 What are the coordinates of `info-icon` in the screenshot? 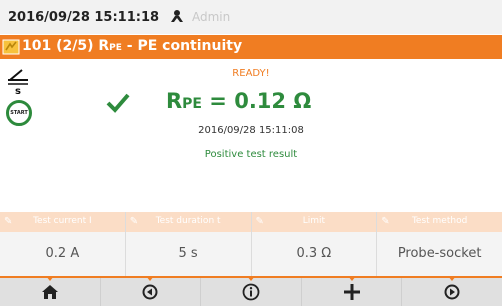 It's located at (251, 292).